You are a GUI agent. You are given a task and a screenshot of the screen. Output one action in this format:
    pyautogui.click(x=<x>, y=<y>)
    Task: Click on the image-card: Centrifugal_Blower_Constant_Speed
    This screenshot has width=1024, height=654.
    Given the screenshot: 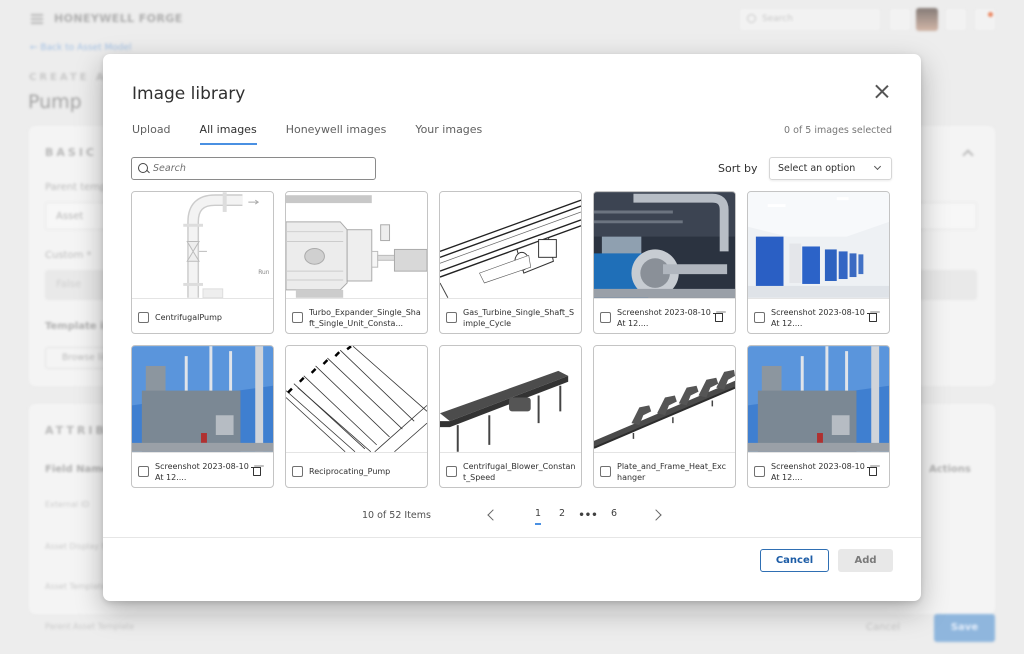 What is the action you would take?
    pyautogui.click(x=510, y=416)
    